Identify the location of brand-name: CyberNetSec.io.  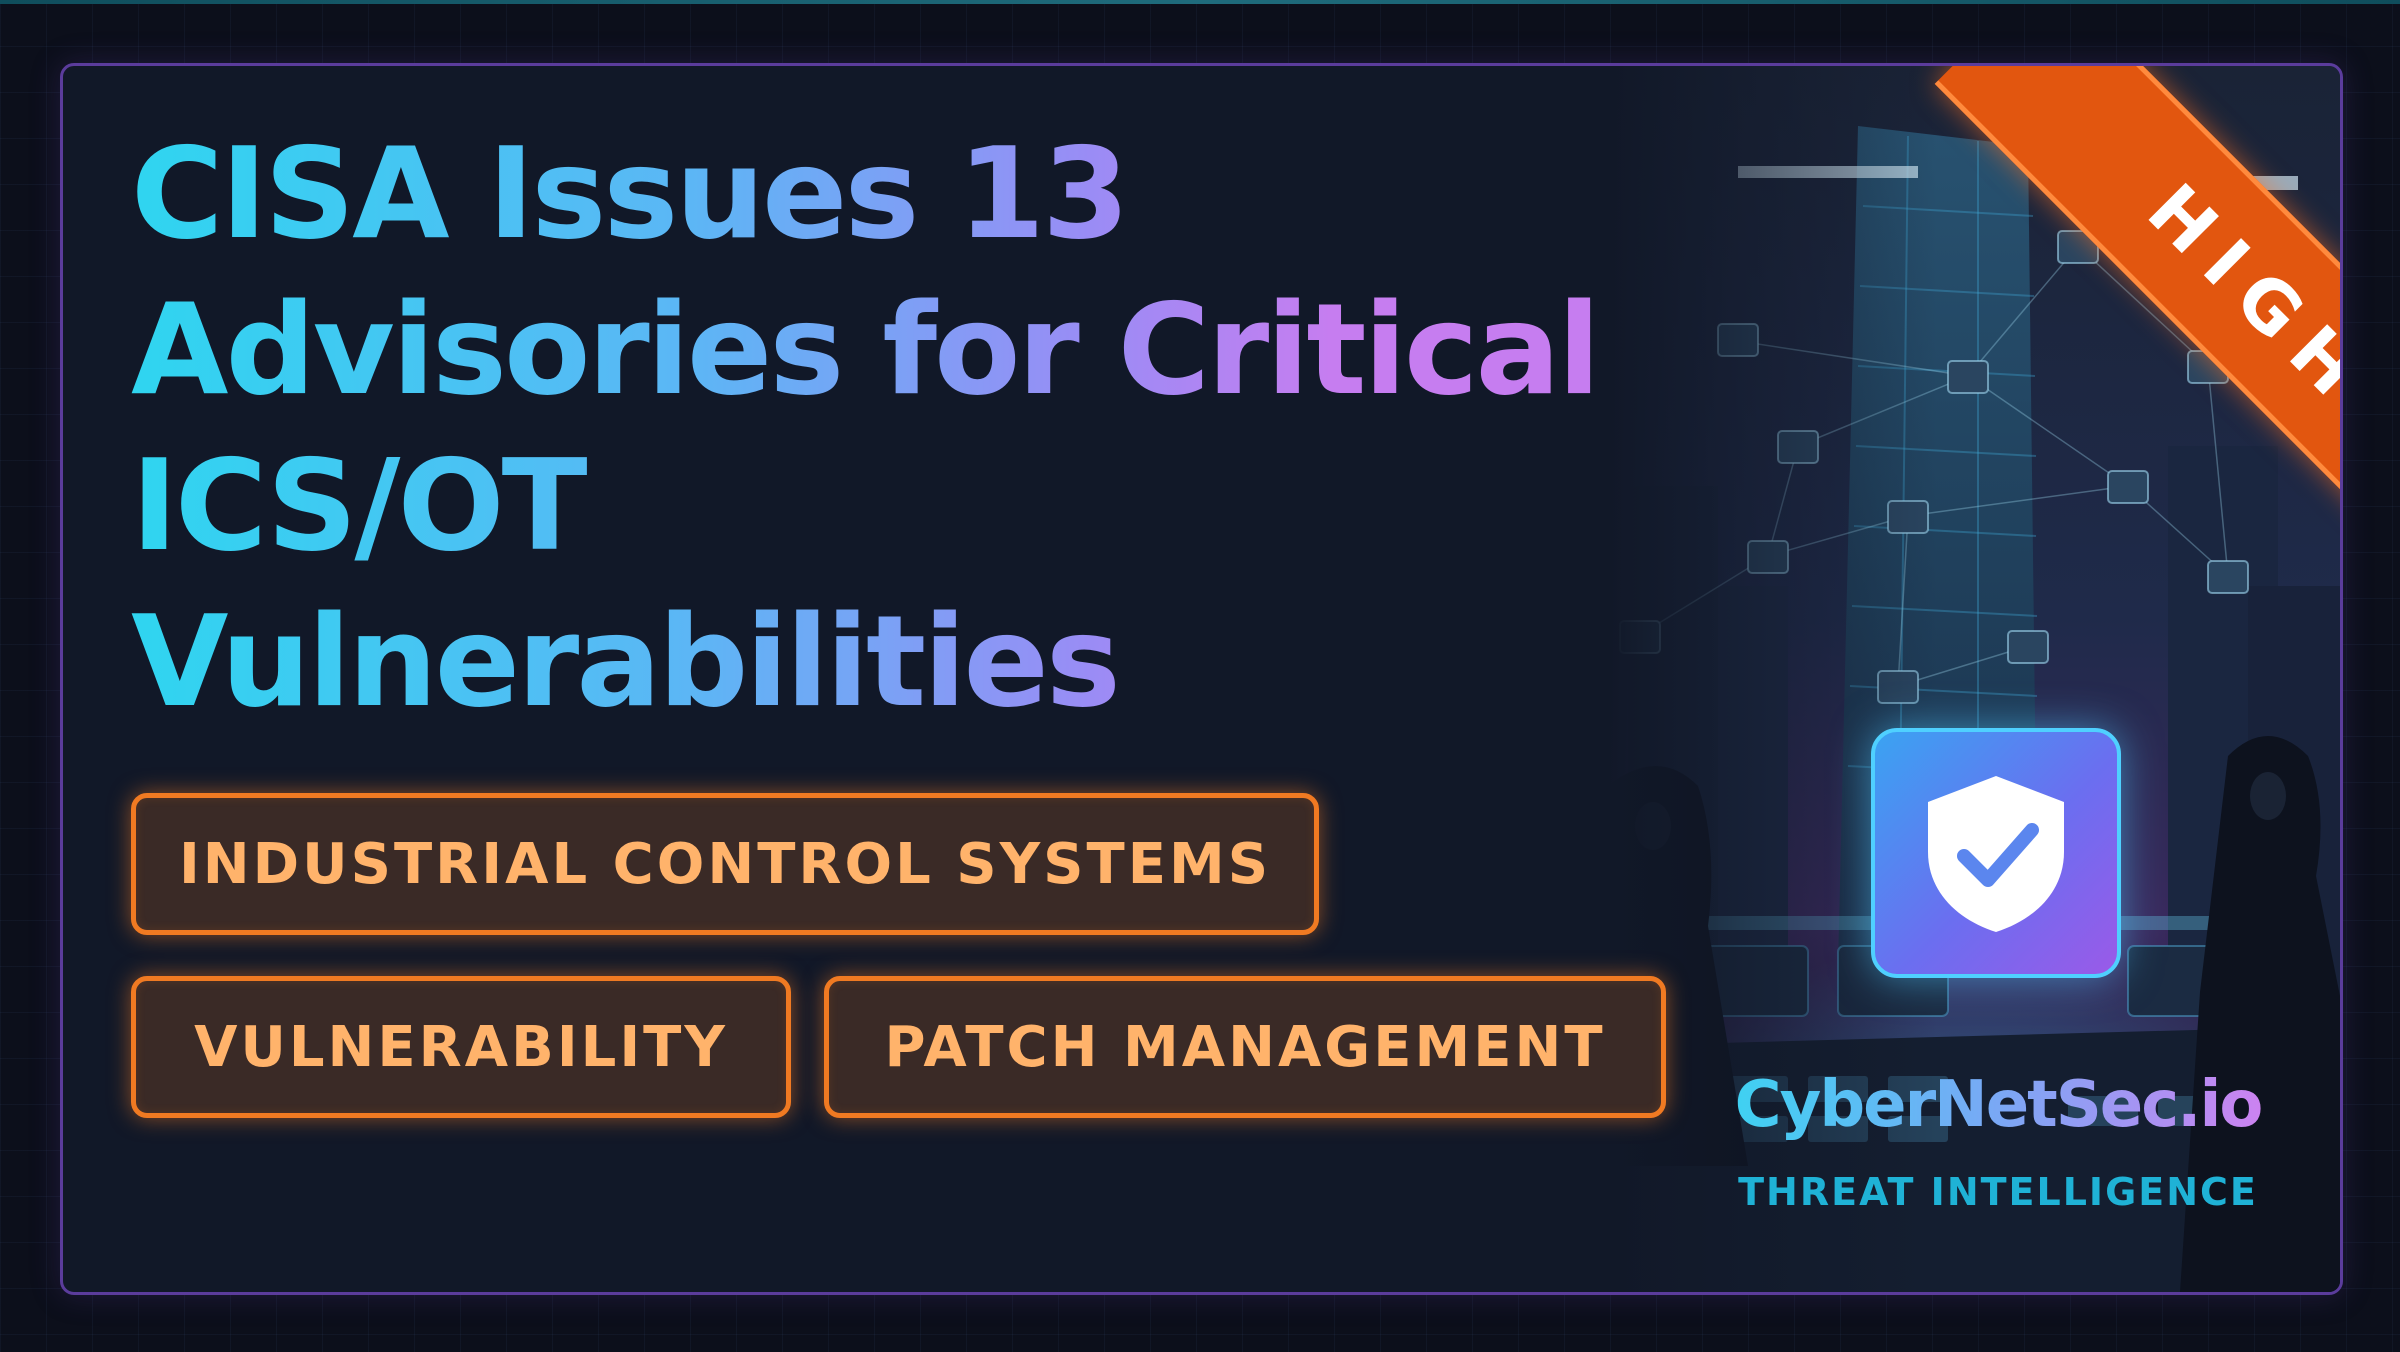
(1998, 1105).